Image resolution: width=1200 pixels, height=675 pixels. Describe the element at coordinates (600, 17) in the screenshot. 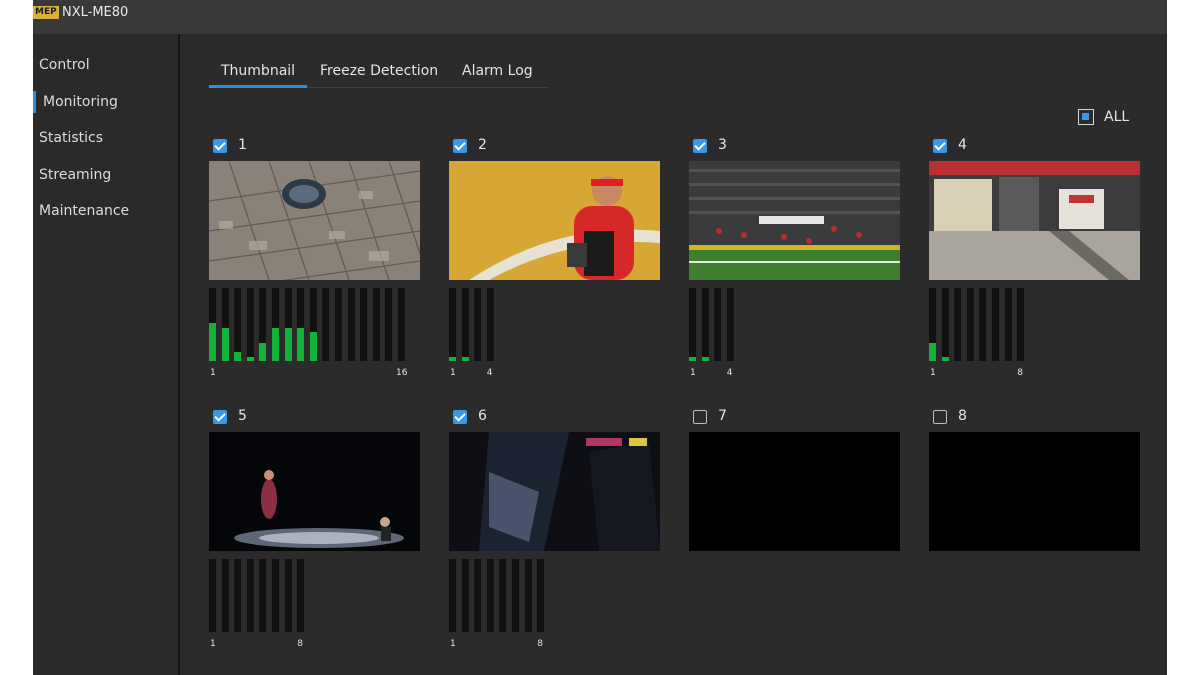

I see `title-bar: MEP NXL-ME80` at that location.